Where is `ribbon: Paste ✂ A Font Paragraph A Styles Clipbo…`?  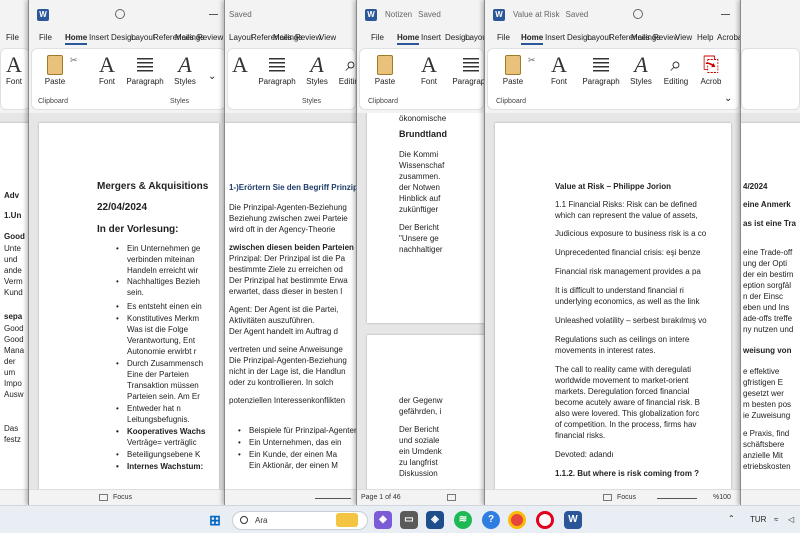
ribbon: Paste ✂ A Font Paragraph A Styles Clipbo… is located at coordinates (128, 79).